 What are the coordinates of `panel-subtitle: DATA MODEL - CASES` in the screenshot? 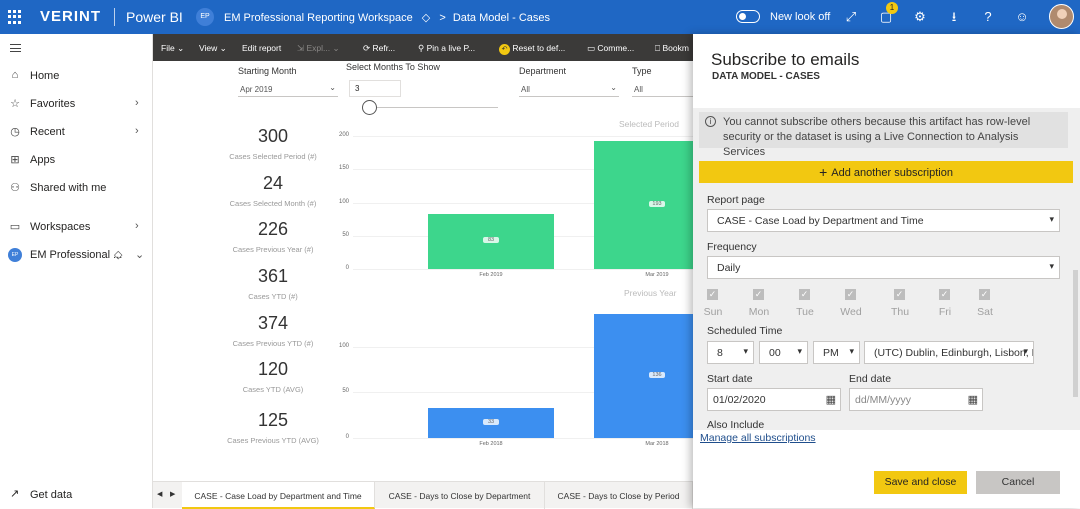 It's located at (766, 76).